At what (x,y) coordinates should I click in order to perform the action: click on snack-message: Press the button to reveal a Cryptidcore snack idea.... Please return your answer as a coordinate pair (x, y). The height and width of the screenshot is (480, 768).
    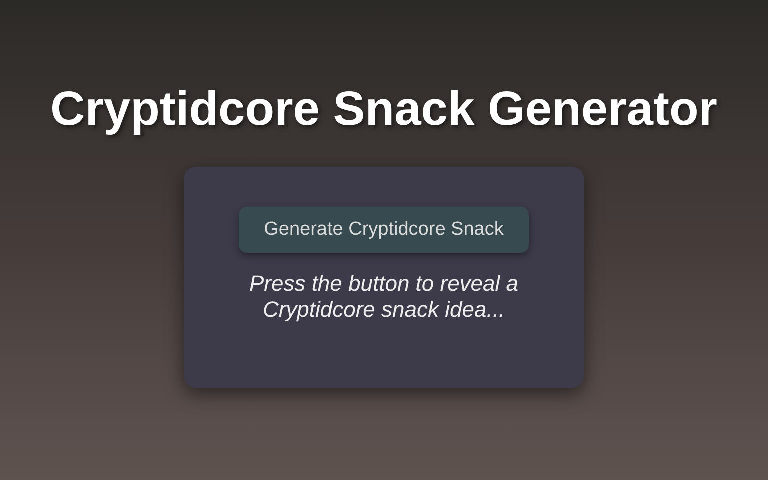
    Looking at the image, I should click on (384, 297).